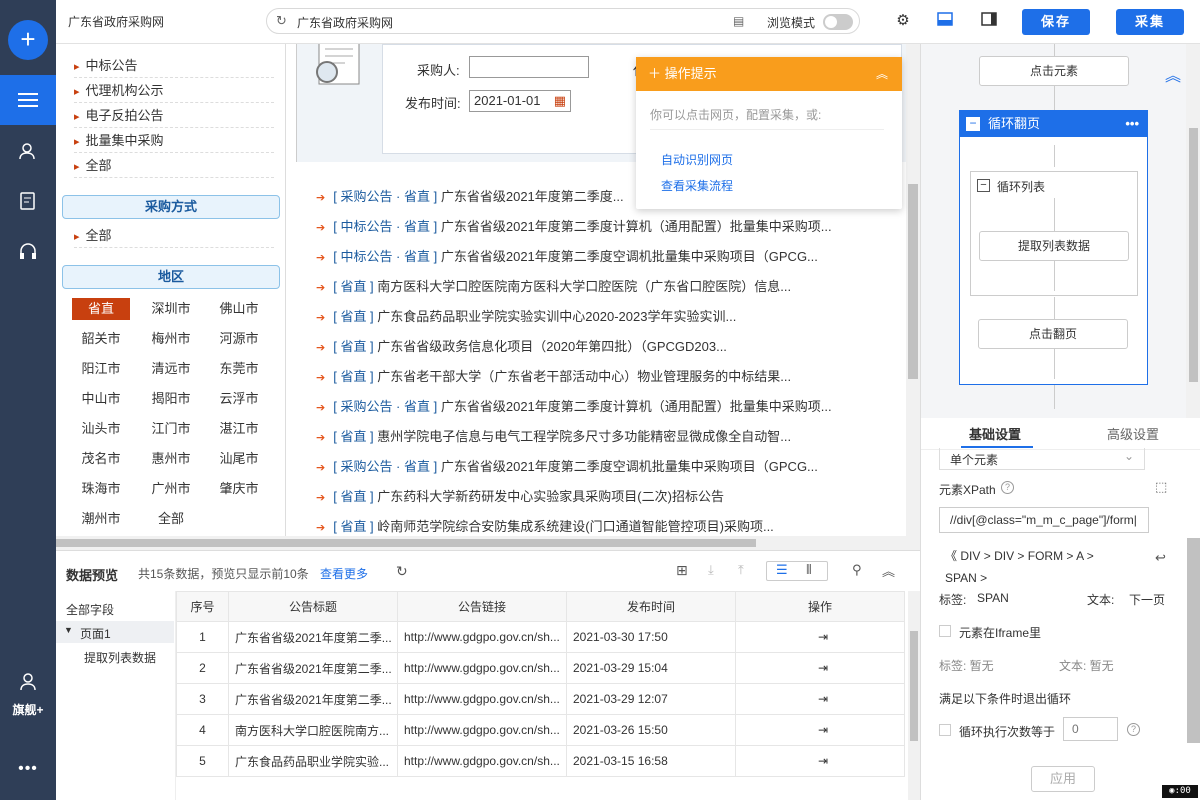 The image size is (1200, 800). What do you see at coordinates (239, 459) in the screenshot?
I see `city-link: 汕尾市` at bounding box center [239, 459].